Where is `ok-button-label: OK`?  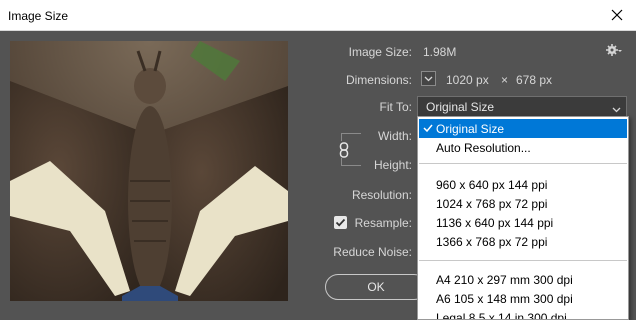 ok-button-label: OK is located at coordinates (376, 287).